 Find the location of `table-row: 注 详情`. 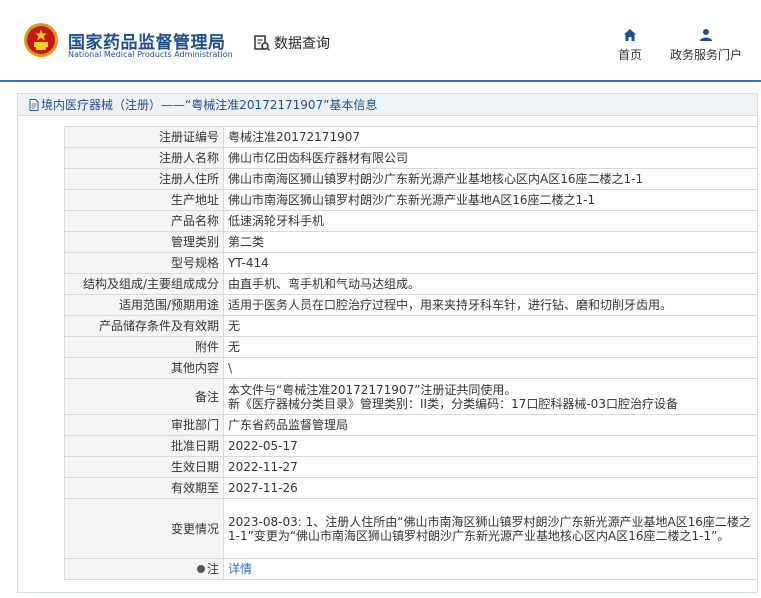

table-row: 注 详情 is located at coordinates (411, 569).